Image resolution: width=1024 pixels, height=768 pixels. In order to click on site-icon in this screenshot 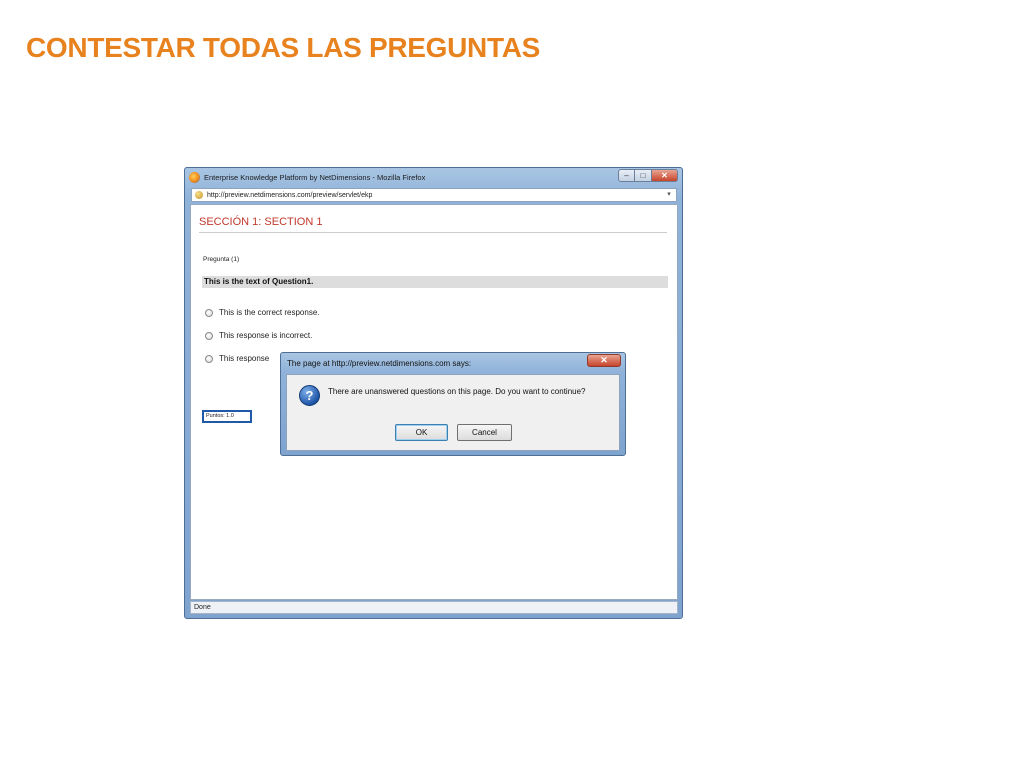, I will do `click(199, 195)`.